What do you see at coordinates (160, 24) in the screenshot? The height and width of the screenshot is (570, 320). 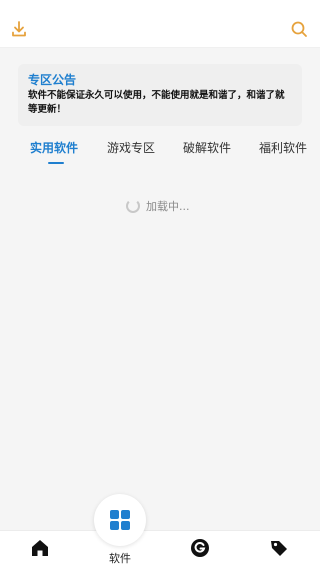 I see `top-bar` at bounding box center [160, 24].